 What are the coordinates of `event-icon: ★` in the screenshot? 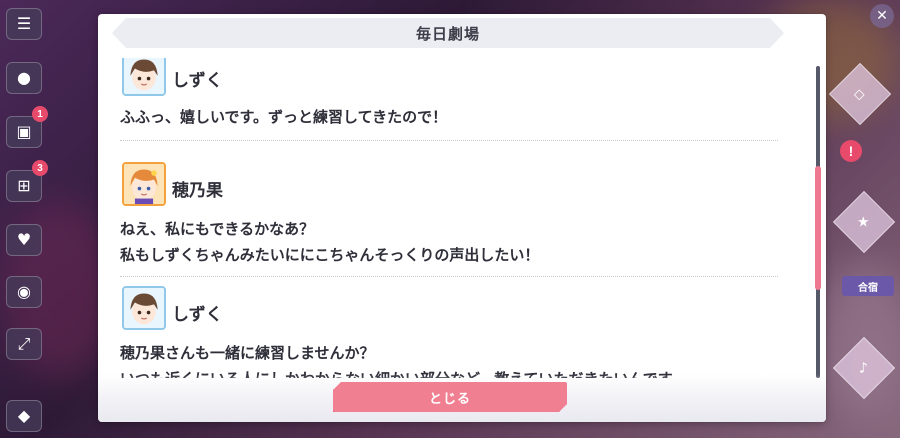 It's located at (864, 222).